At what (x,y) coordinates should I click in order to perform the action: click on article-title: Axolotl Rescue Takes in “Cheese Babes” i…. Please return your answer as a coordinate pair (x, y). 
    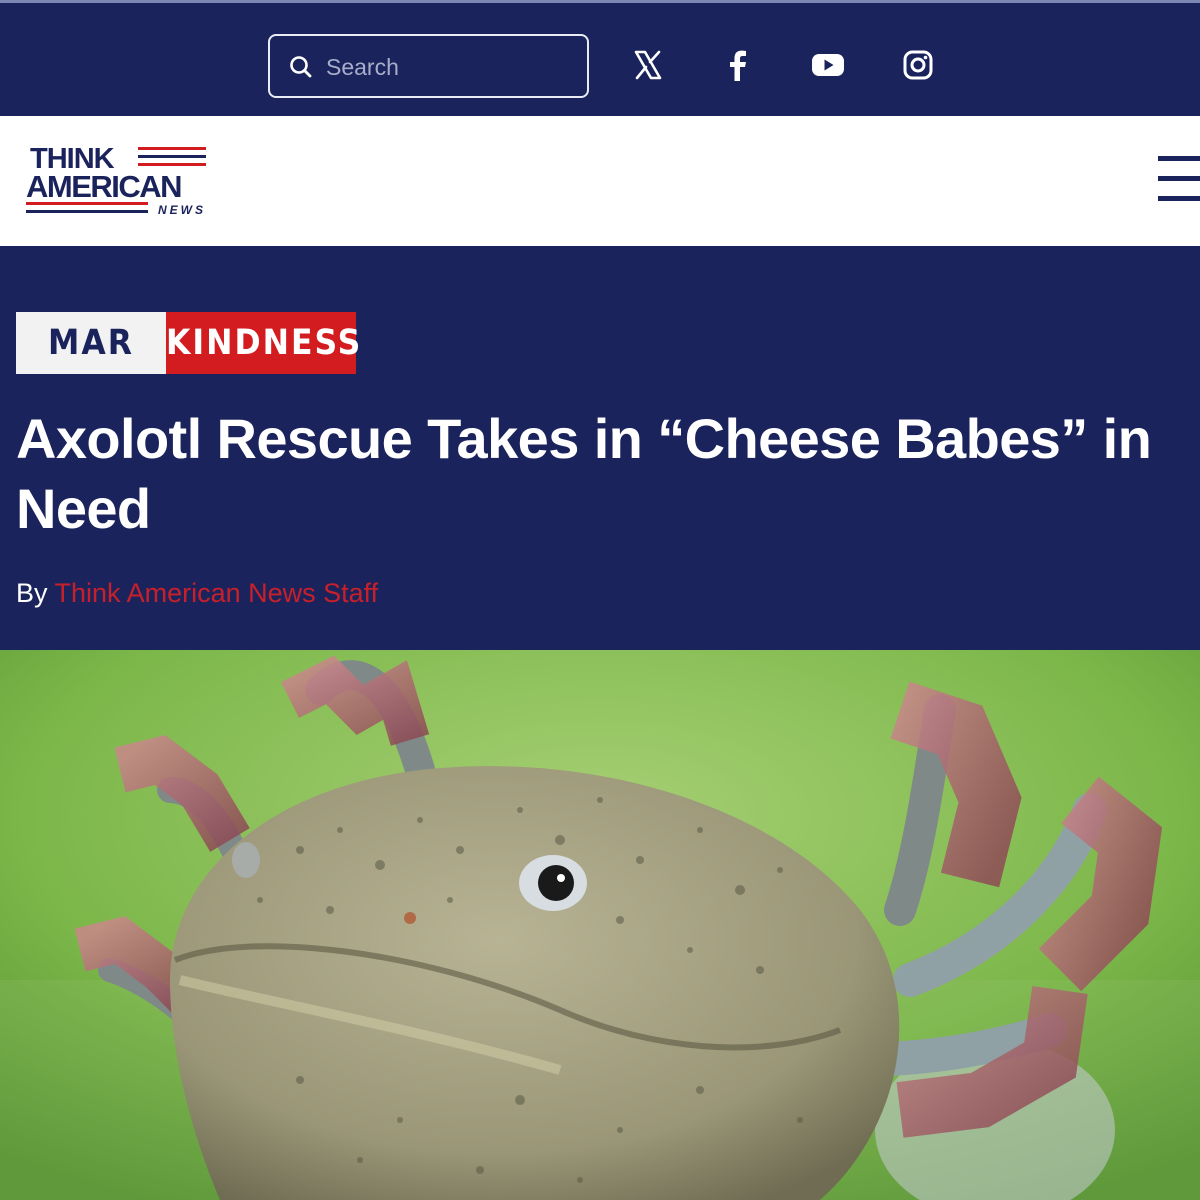
    Looking at the image, I should click on (584, 473).